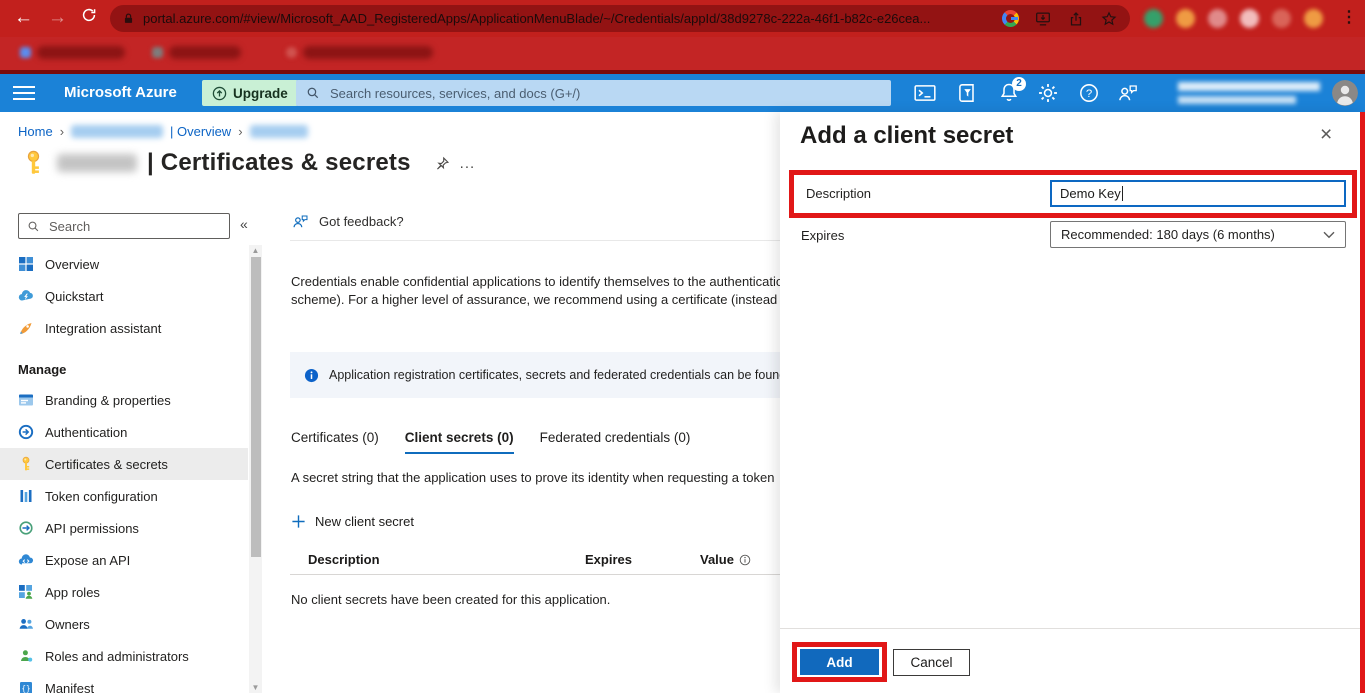 The height and width of the screenshot is (693, 1365). What do you see at coordinates (1349, 17) in the screenshot?
I see `browser-menu-icon: ⋮` at bounding box center [1349, 17].